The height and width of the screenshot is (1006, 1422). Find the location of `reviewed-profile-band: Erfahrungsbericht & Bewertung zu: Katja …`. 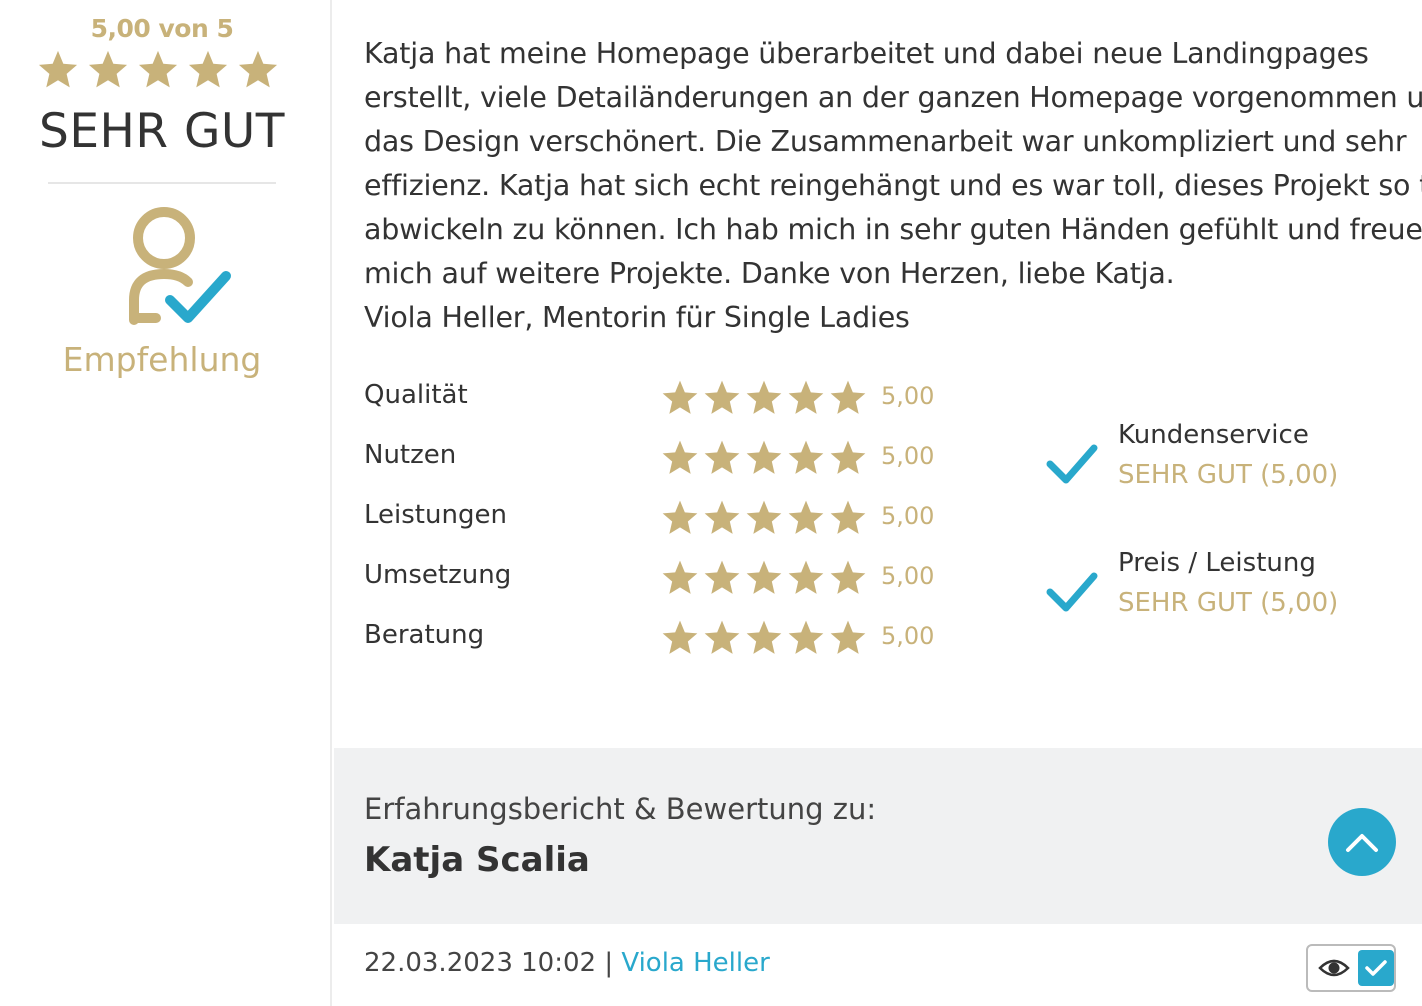

reviewed-profile-band: Erfahrungsbericht & Bewertung zu: Katja … is located at coordinates (878, 836).